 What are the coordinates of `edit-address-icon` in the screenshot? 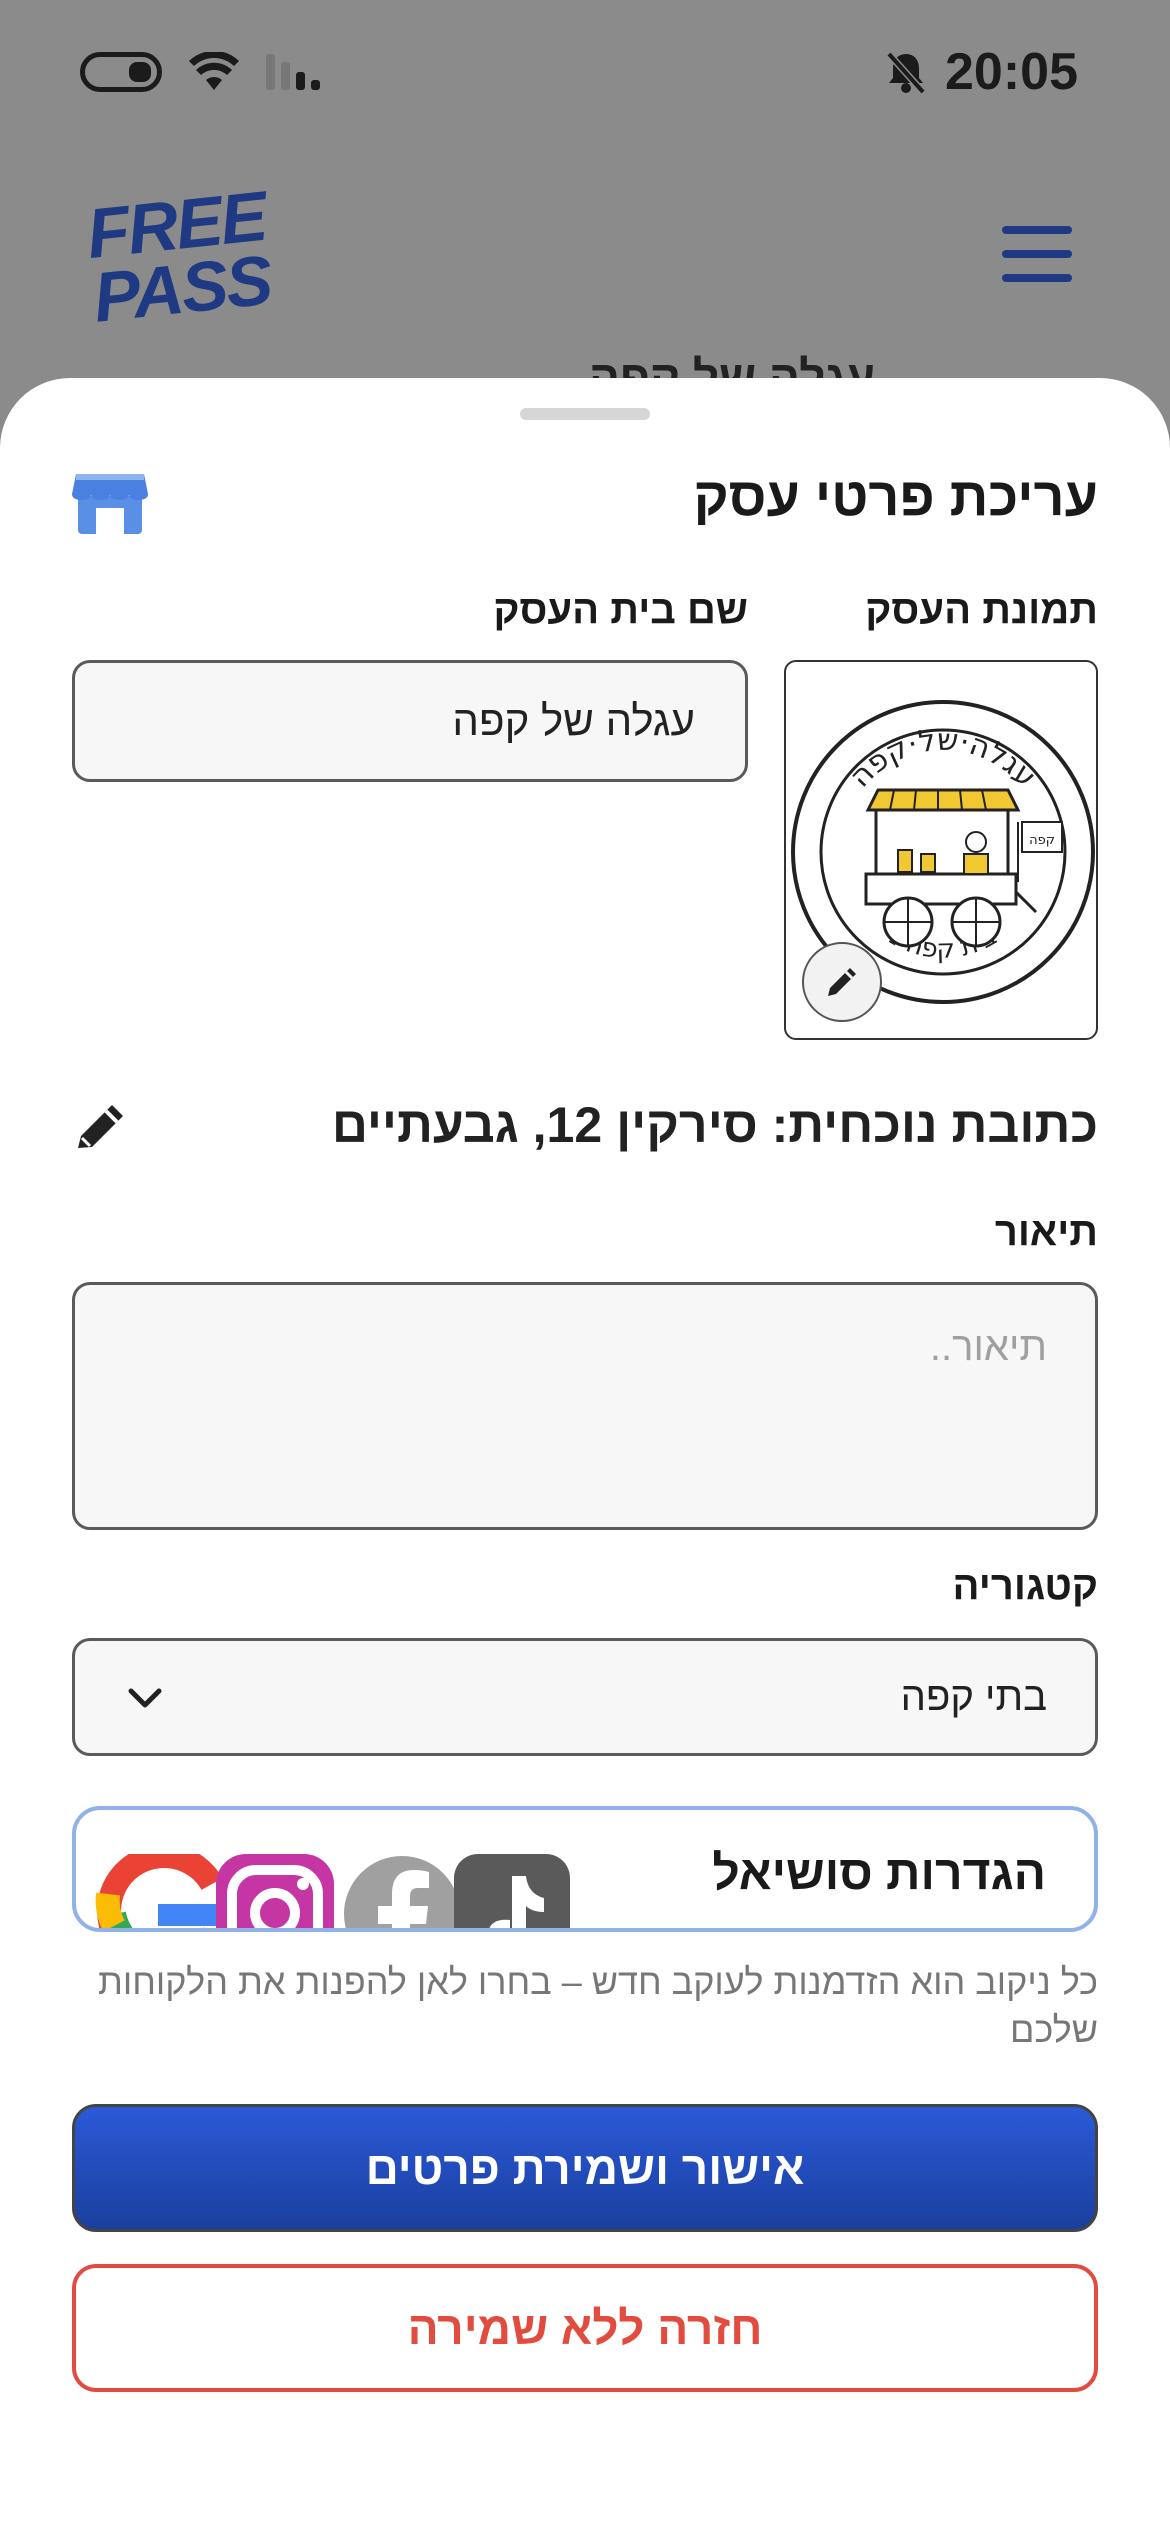 It's located at (102, 1126).